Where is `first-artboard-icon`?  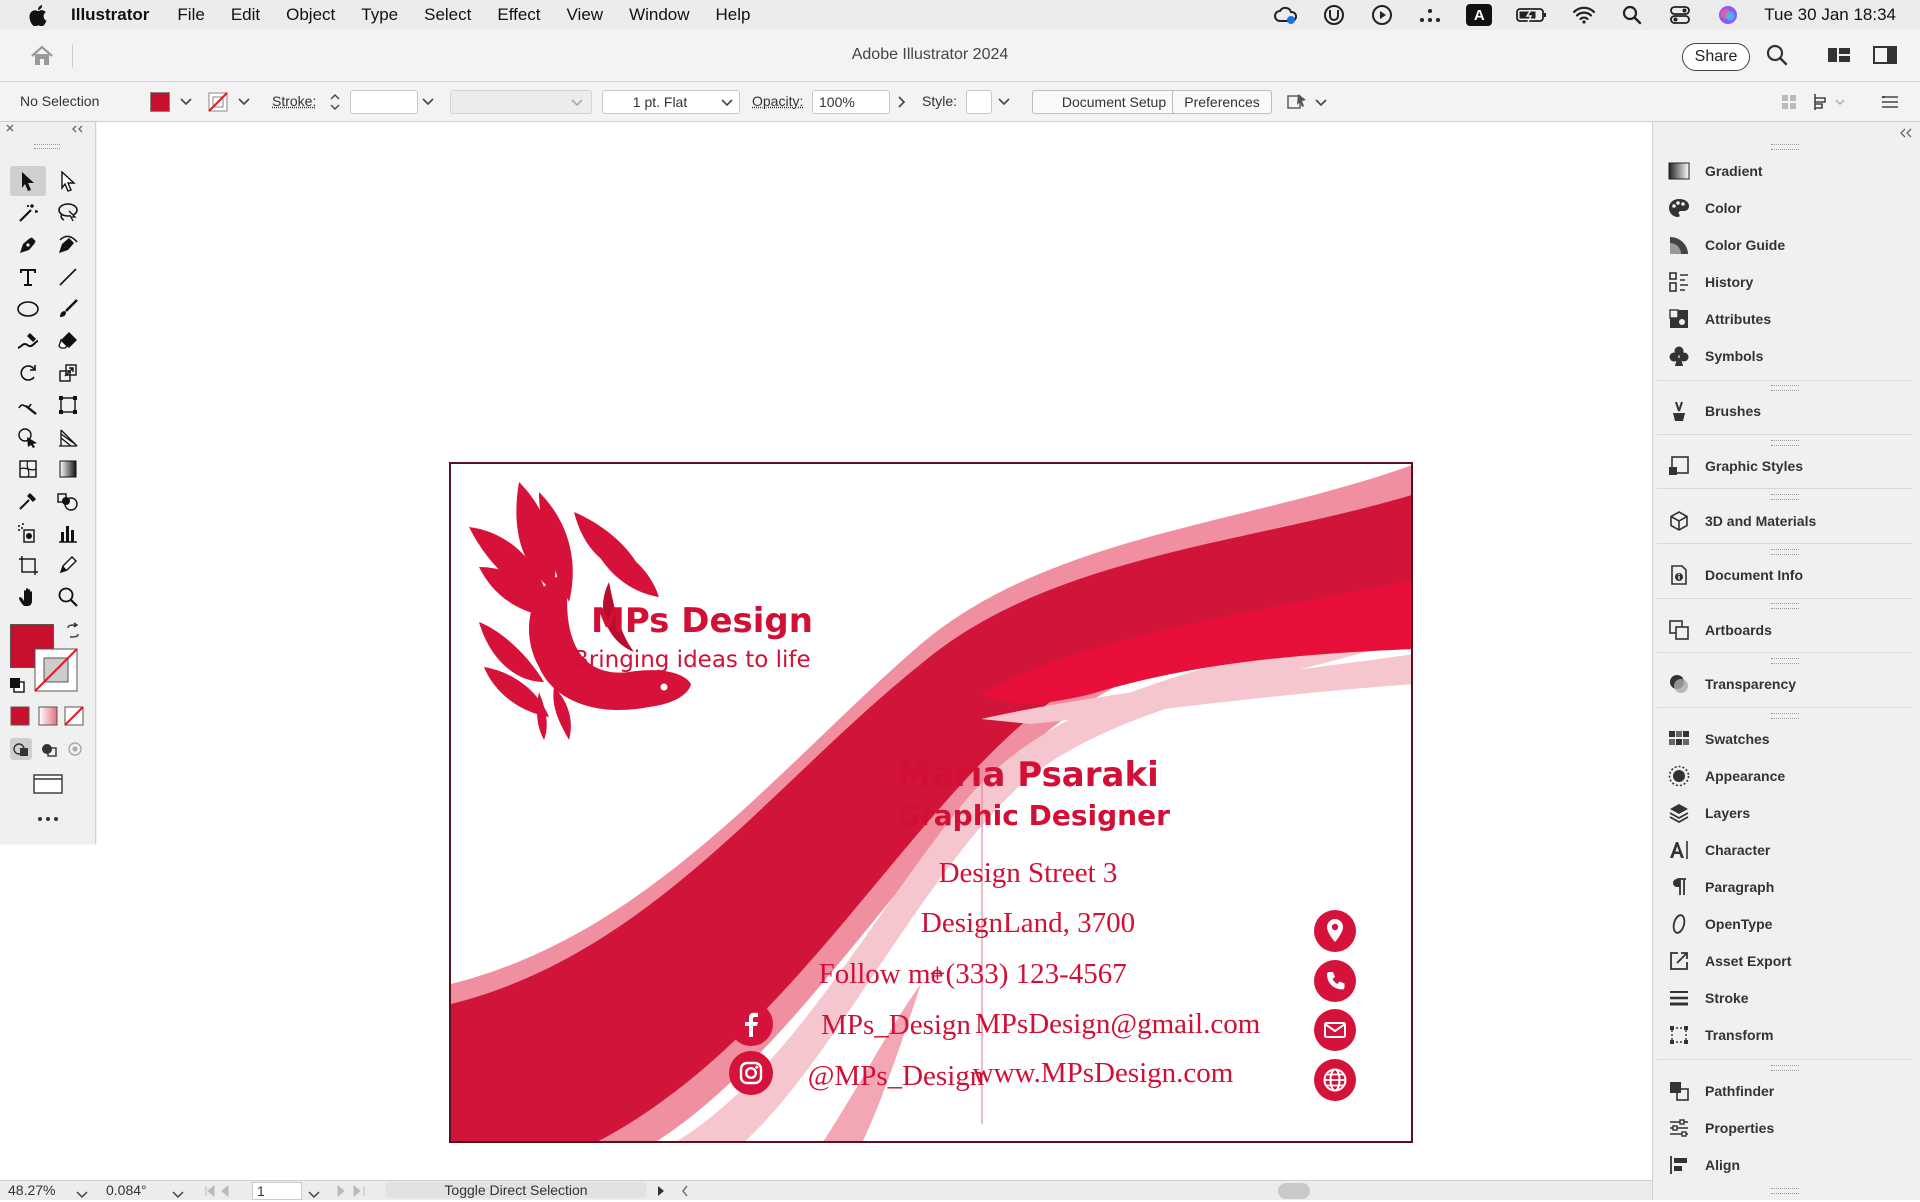 first-artboard-icon is located at coordinates (224, 1192).